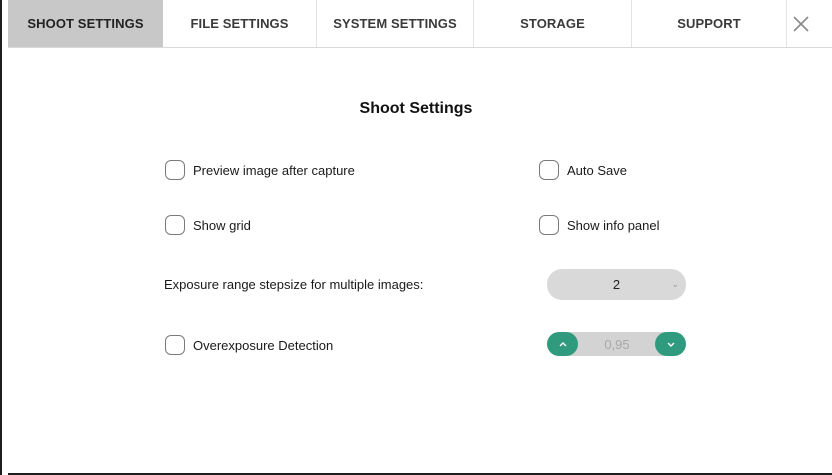  I want to click on tab-file-settings: FILE SETTINGS, so click(240, 23).